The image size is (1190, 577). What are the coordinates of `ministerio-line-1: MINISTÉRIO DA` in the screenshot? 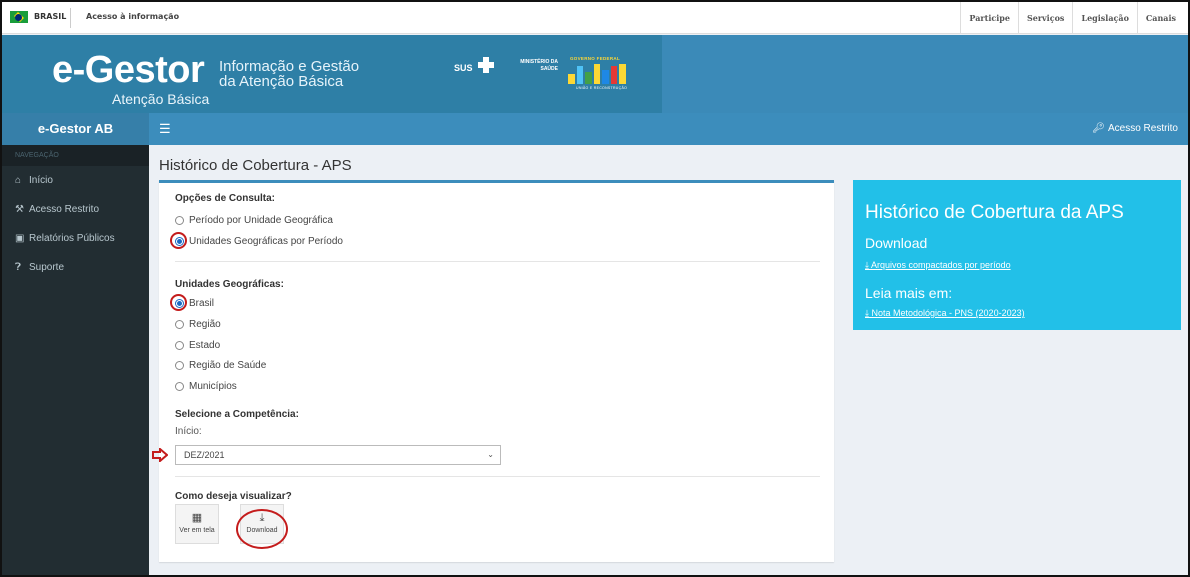 It's located at (539, 62).